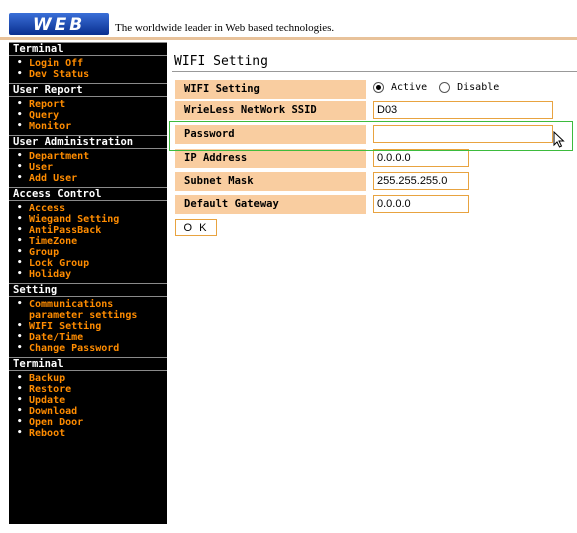  I want to click on web-logo: WEB, so click(59, 24).